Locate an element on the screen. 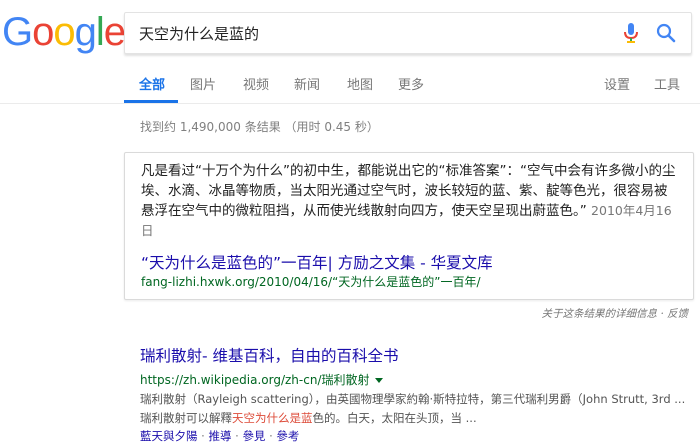 The width and height of the screenshot is (700, 444). dropdown-caret-icon is located at coordinates (378, 380).